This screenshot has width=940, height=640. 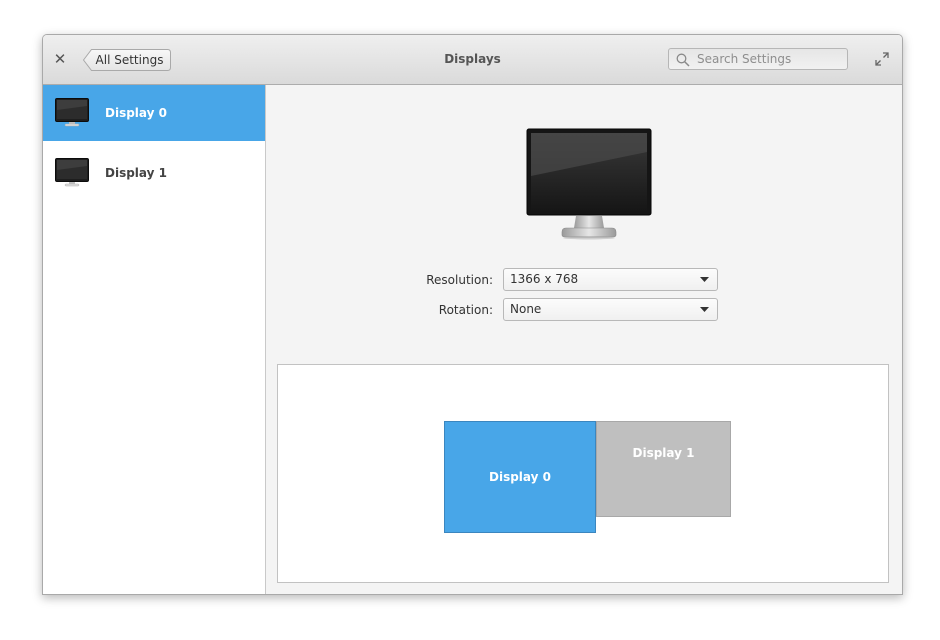 I want to click on close-button: ✕, so click(x=60, y=59).